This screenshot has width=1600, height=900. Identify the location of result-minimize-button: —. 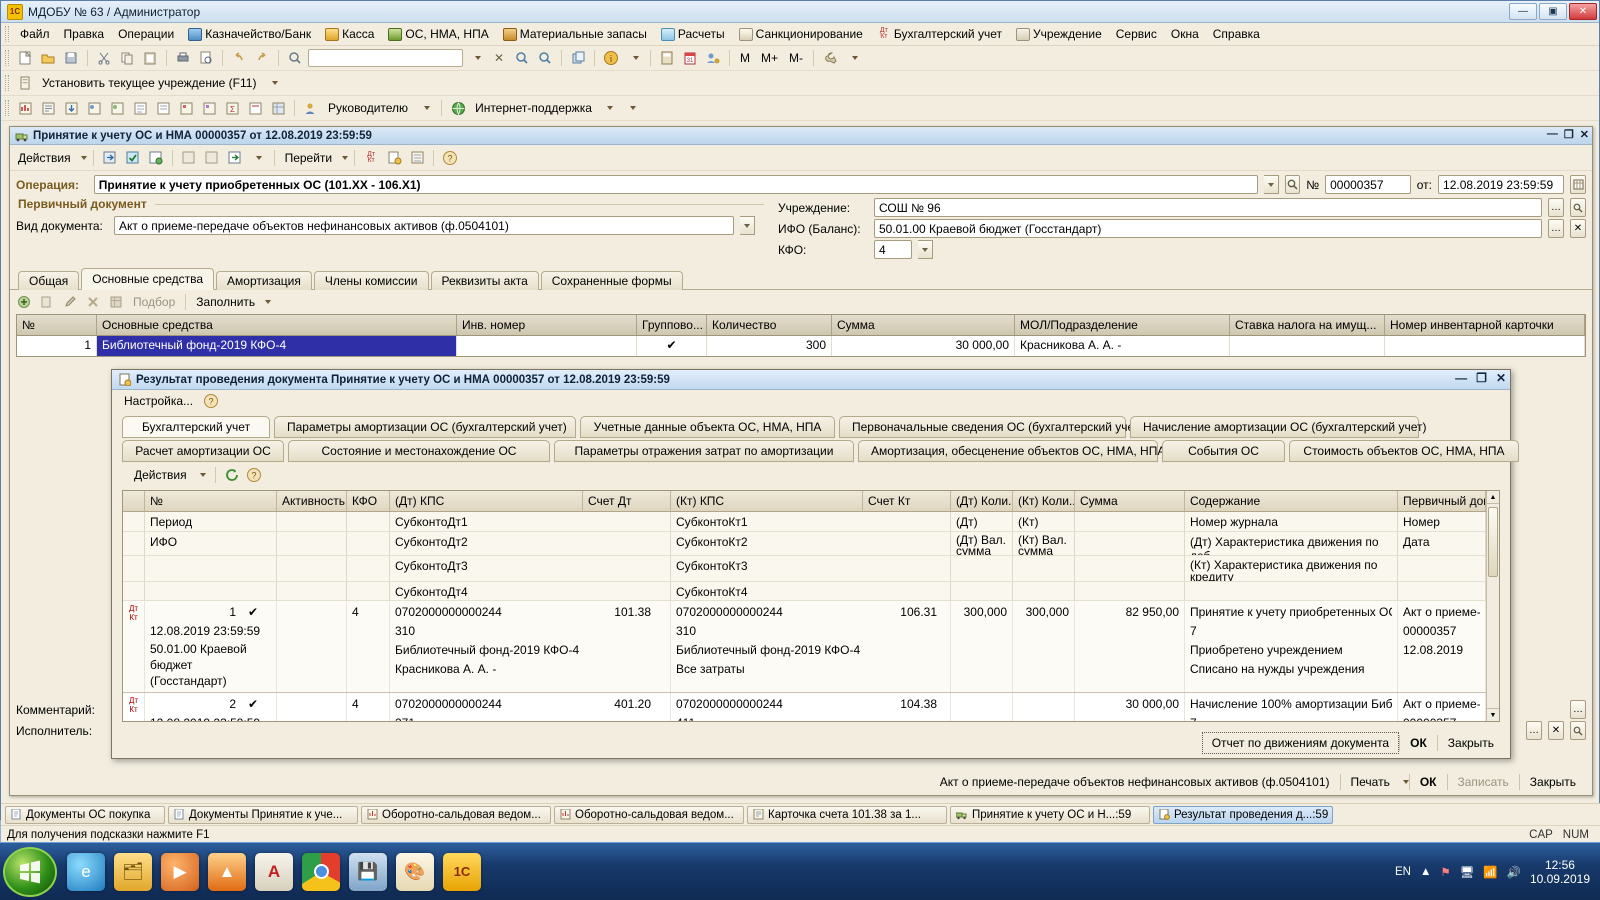
(1461, 378).